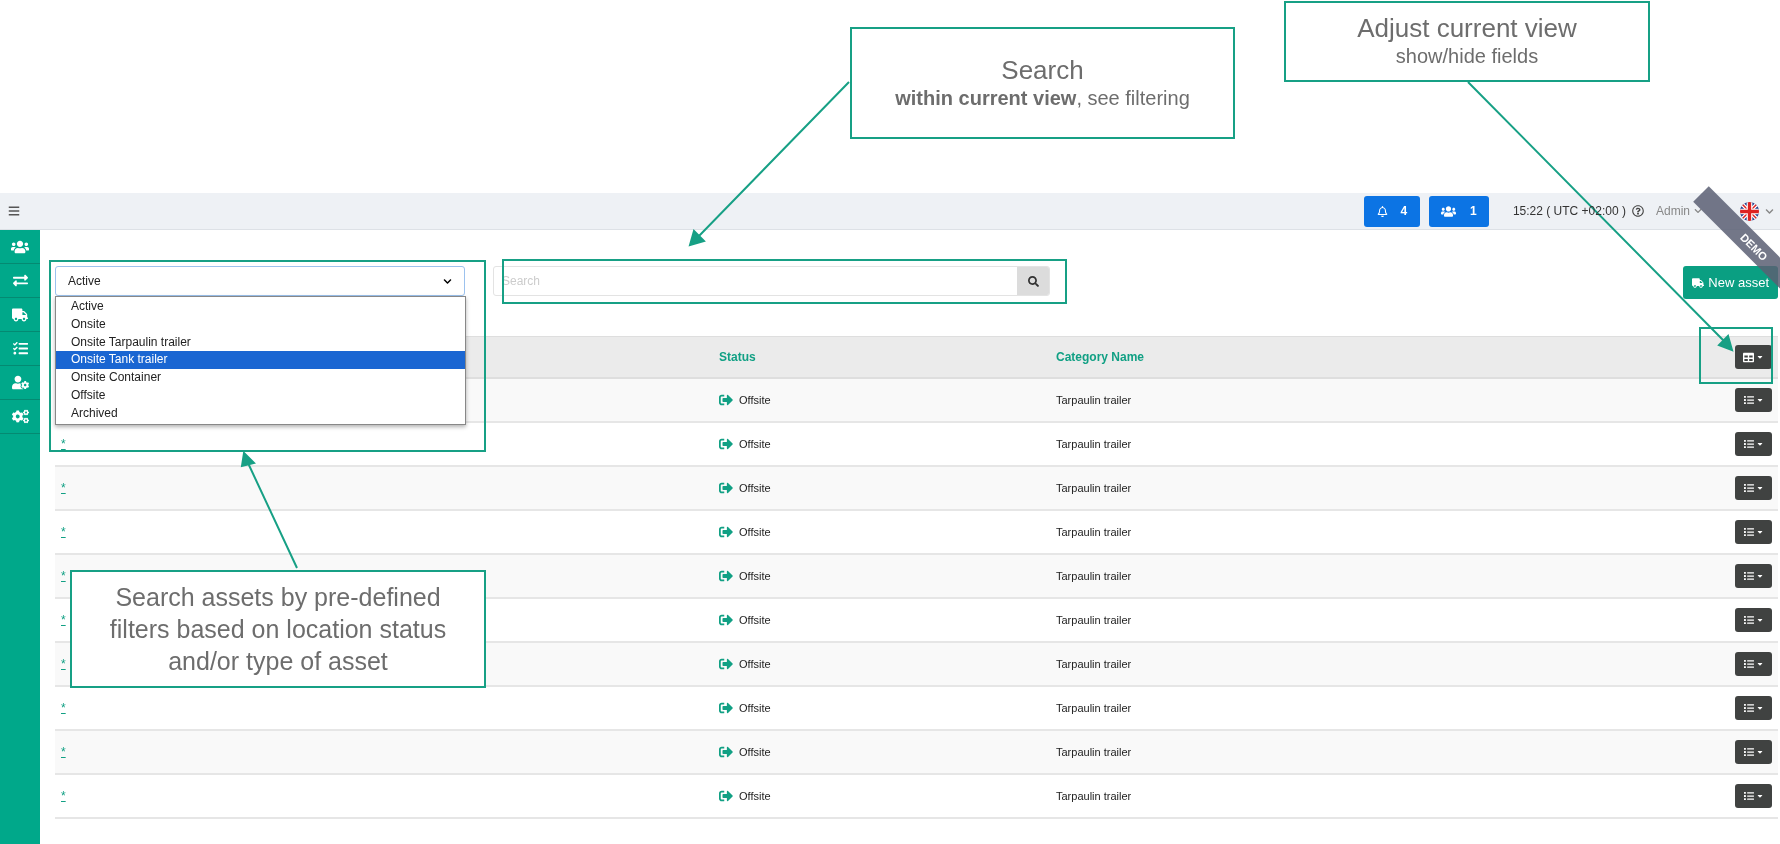  I want to click on column-header: Category Name, so click(1395, 357).